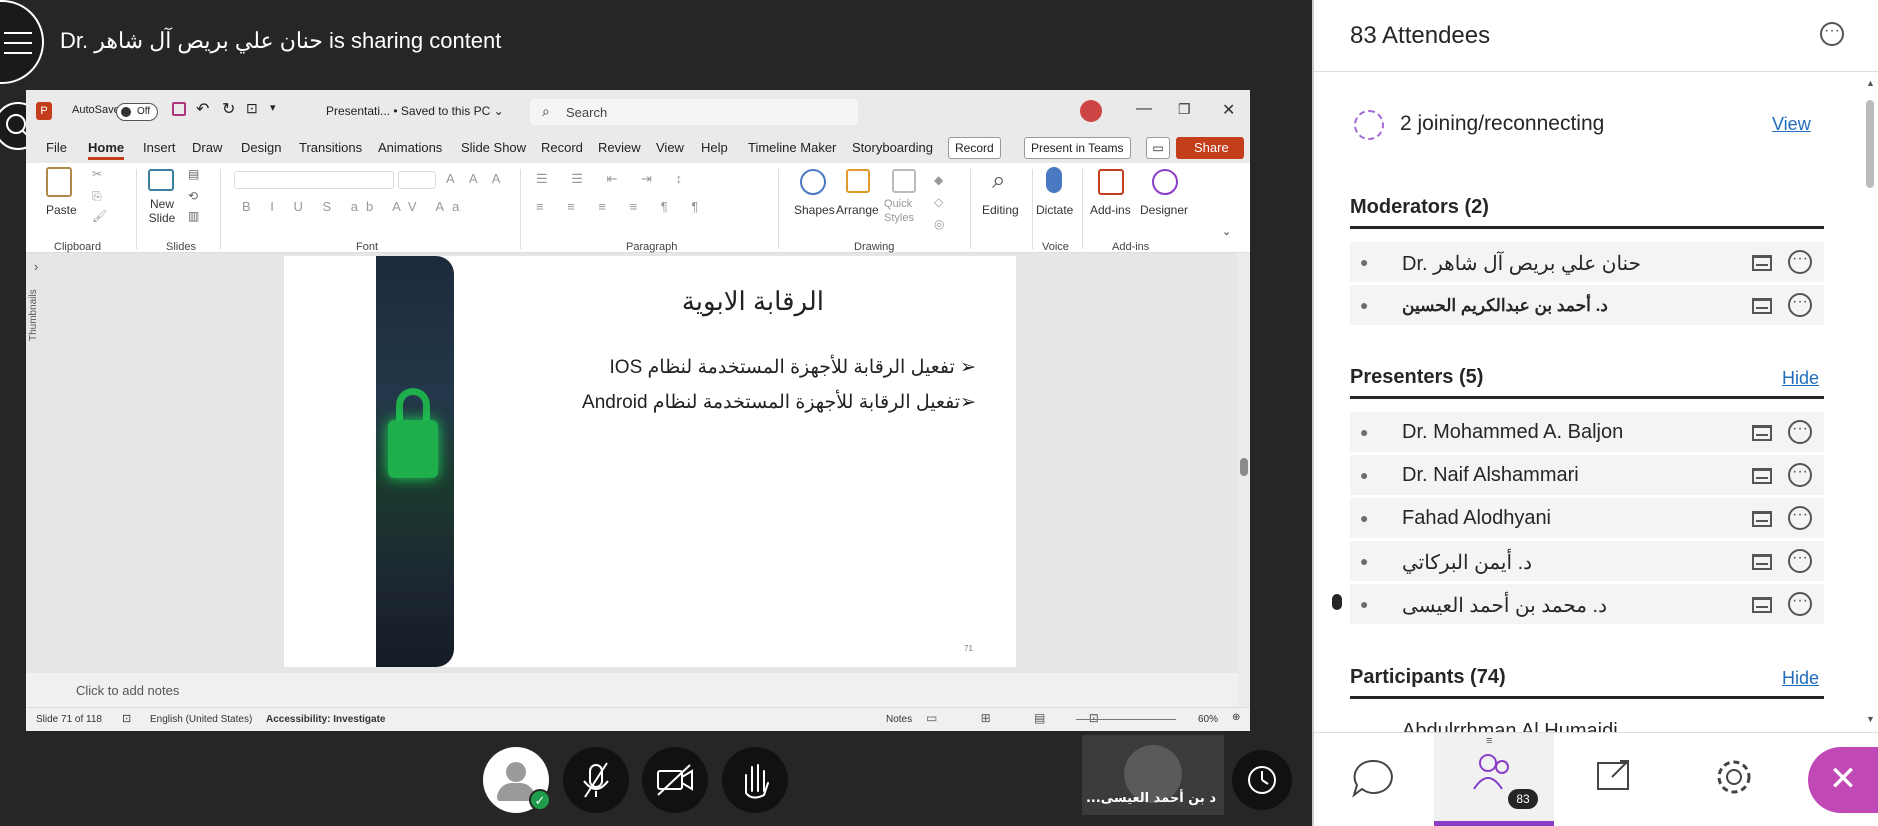 The height and width of the screenshot is (826, 1878). What do you see at coordinates (1244, 480) in the screenshot?
I see `slide-scrollbar` at bounding box center [1244, 480].